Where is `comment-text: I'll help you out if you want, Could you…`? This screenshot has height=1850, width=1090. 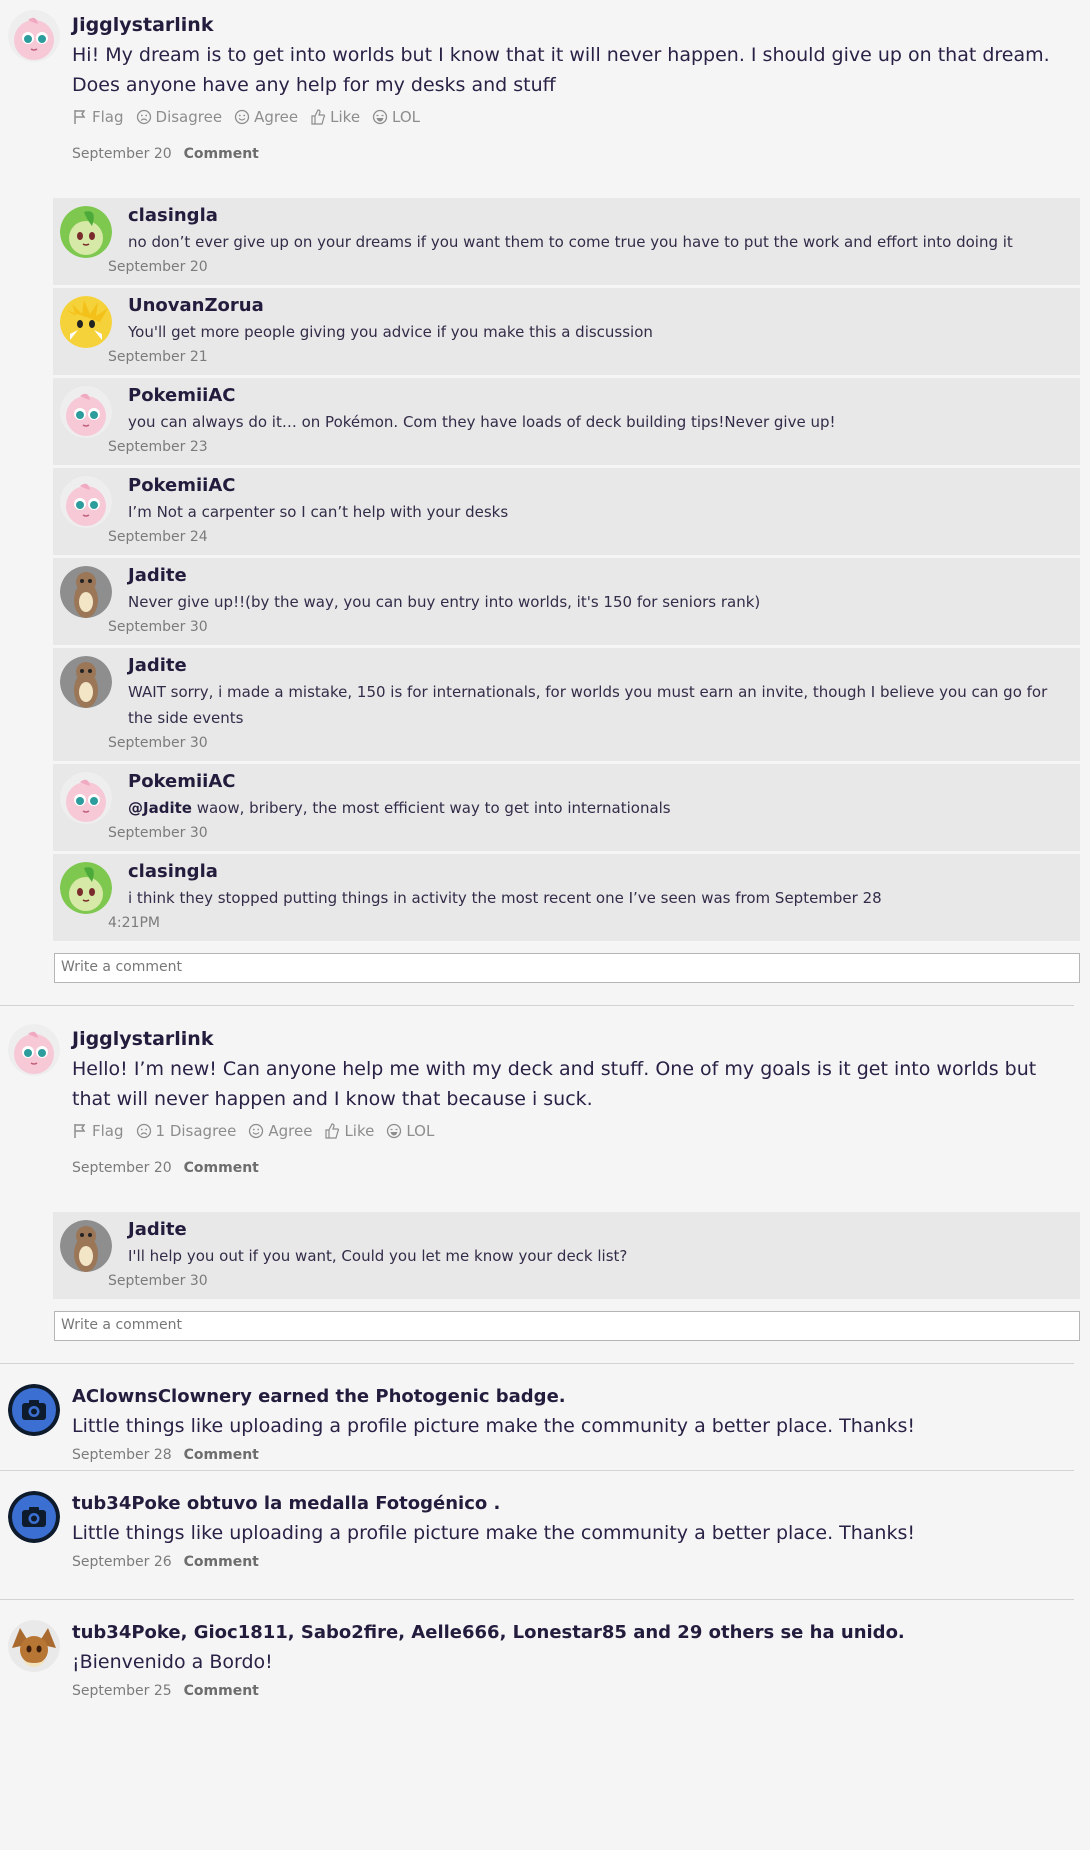 comment-text: I'll help you out if you want, Could you… is located at coordinates (378, 1256).